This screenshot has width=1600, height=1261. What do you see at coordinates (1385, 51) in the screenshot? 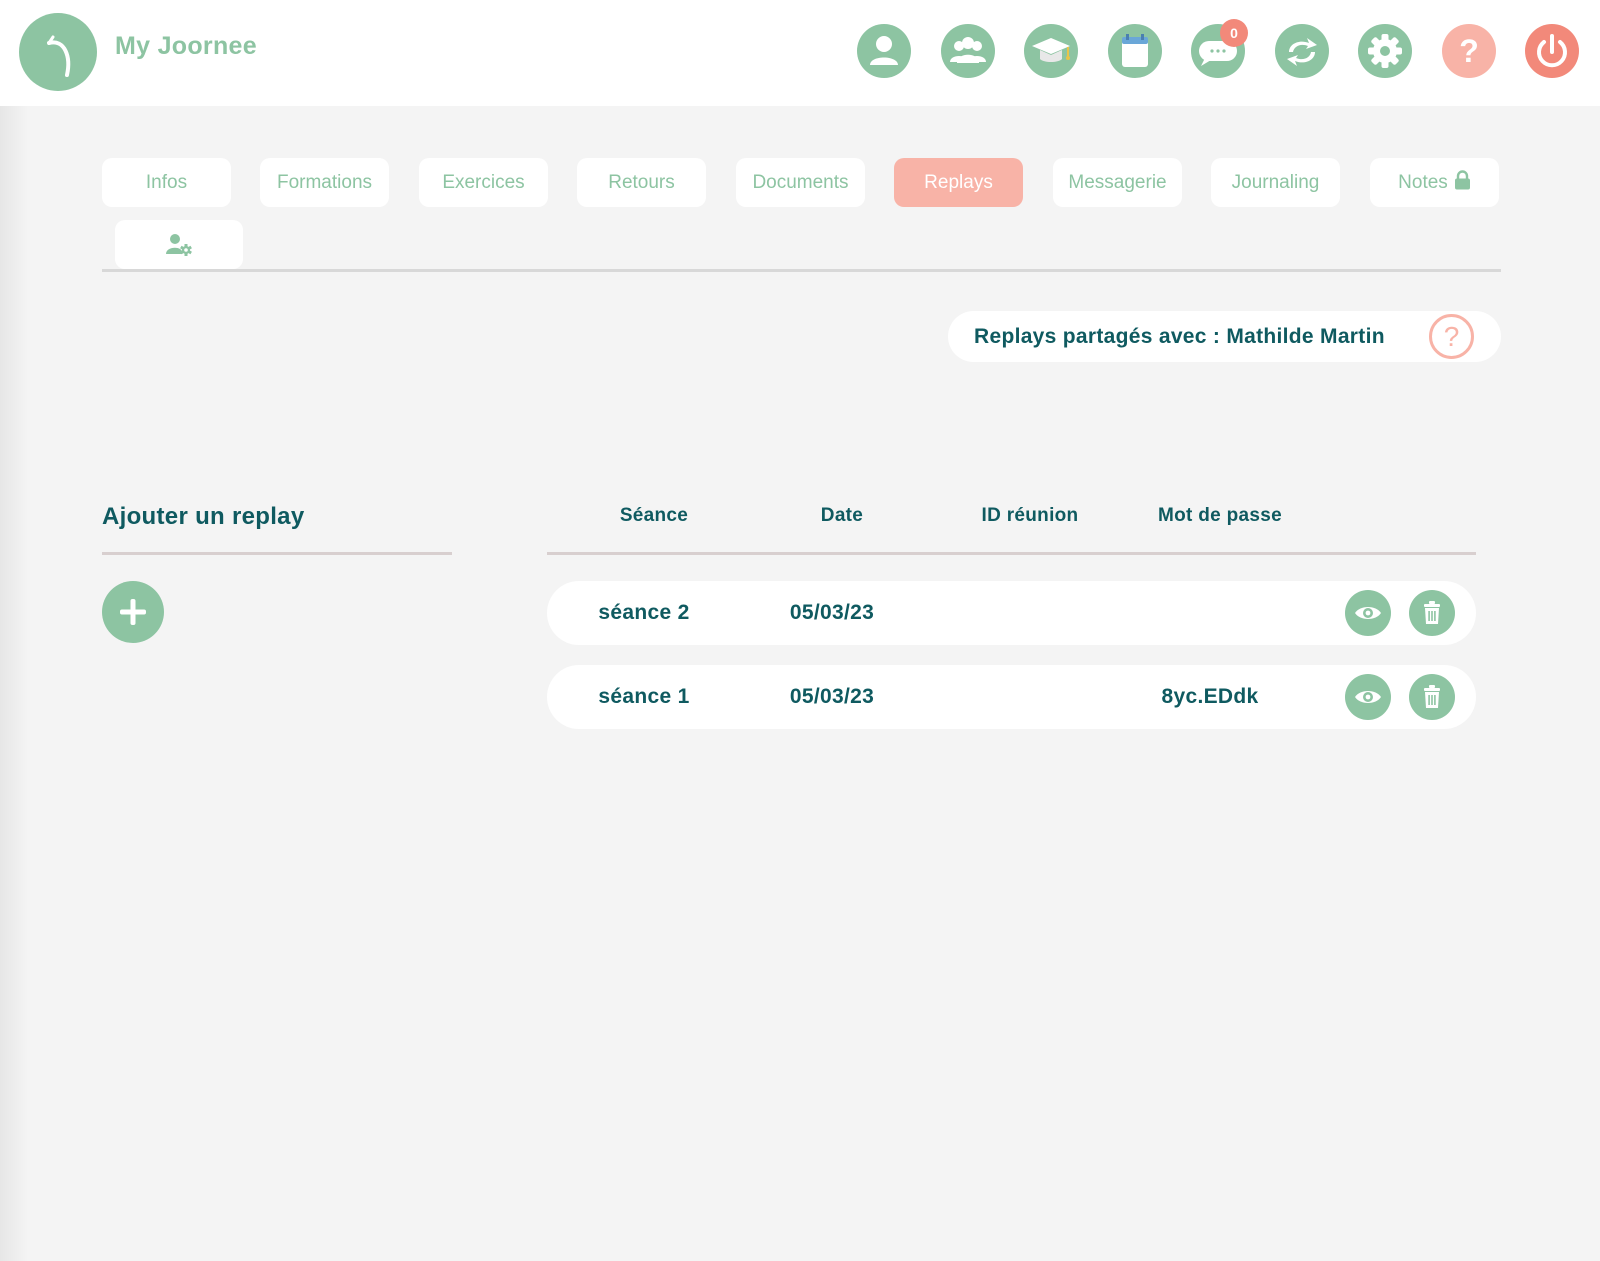
I see `gear-icon` at bounding box center [1385, 51].